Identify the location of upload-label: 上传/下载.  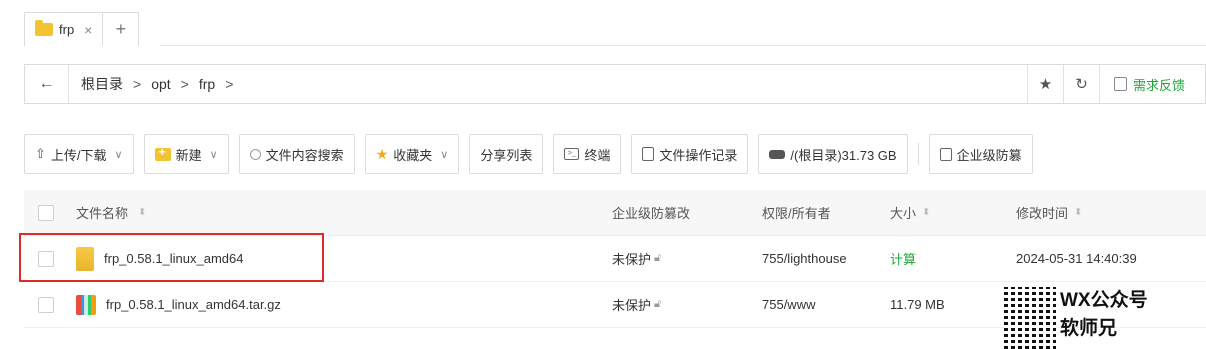
(78, 155).